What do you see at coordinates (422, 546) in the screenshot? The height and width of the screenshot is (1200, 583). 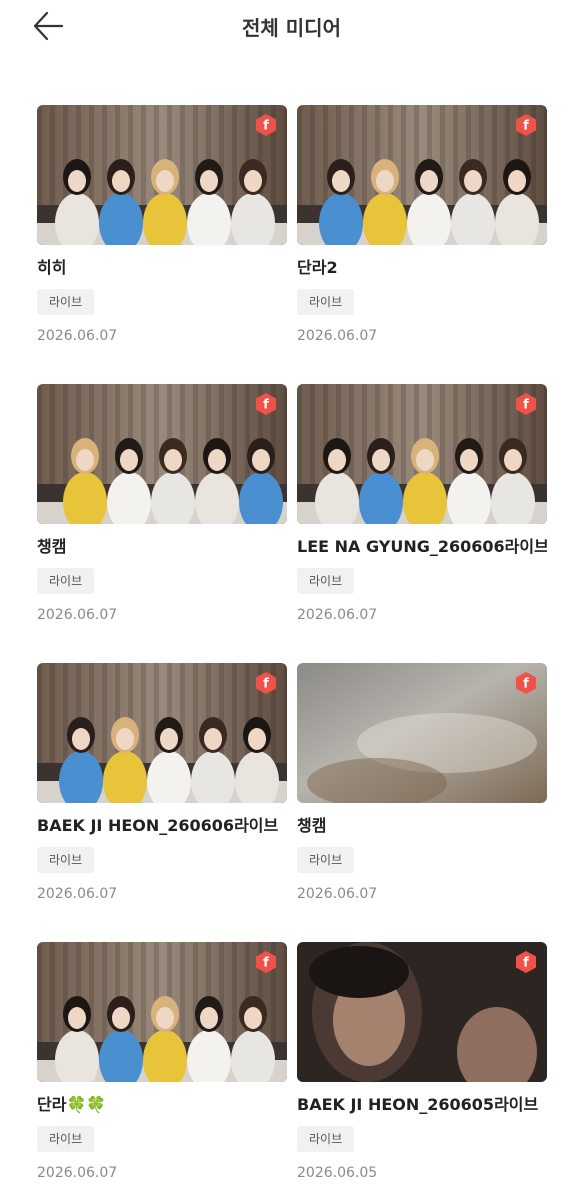 I see `media-title: LEE NA GYUNG_260606라이브` at bounding box center [422, 546].